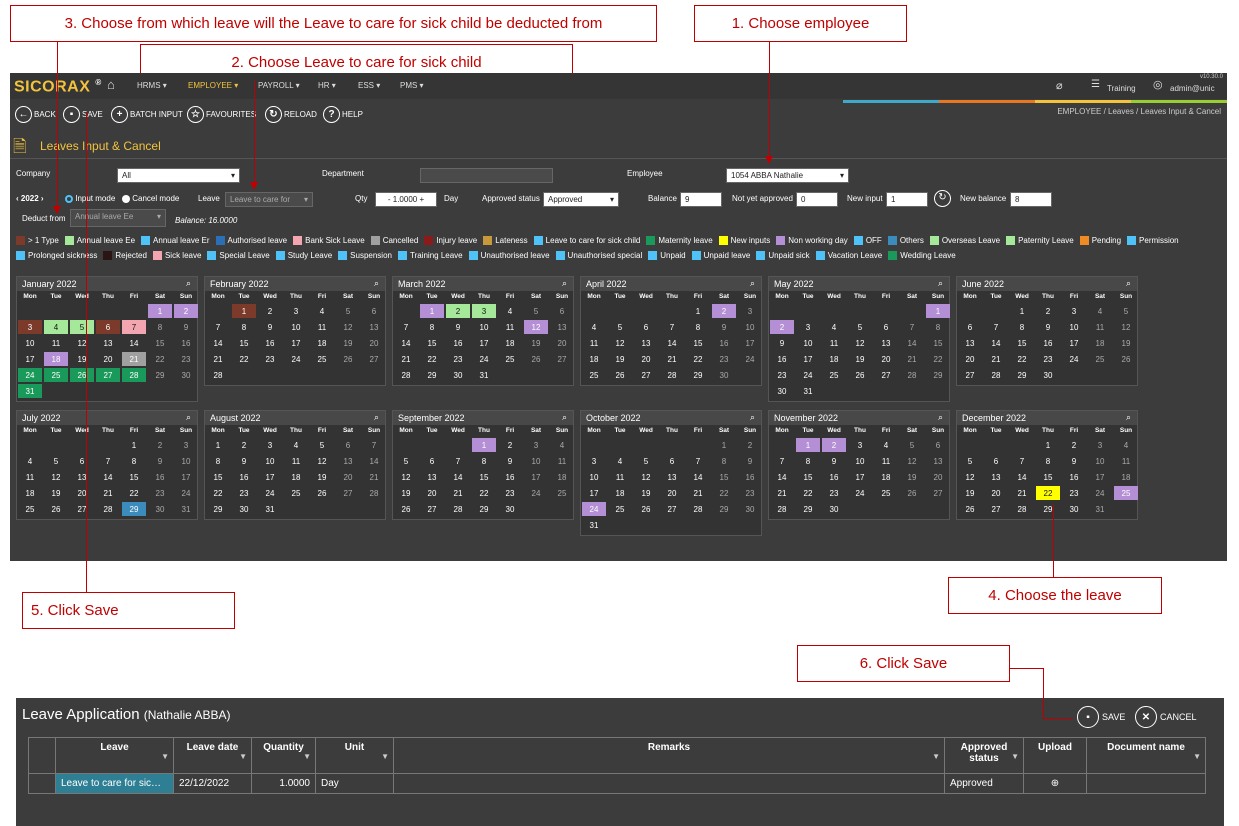  What do you see at coordinates (1059, 85) in the screenshot?
I see `notification-off-icon: ⌀` at bounding box center [1059, 85].